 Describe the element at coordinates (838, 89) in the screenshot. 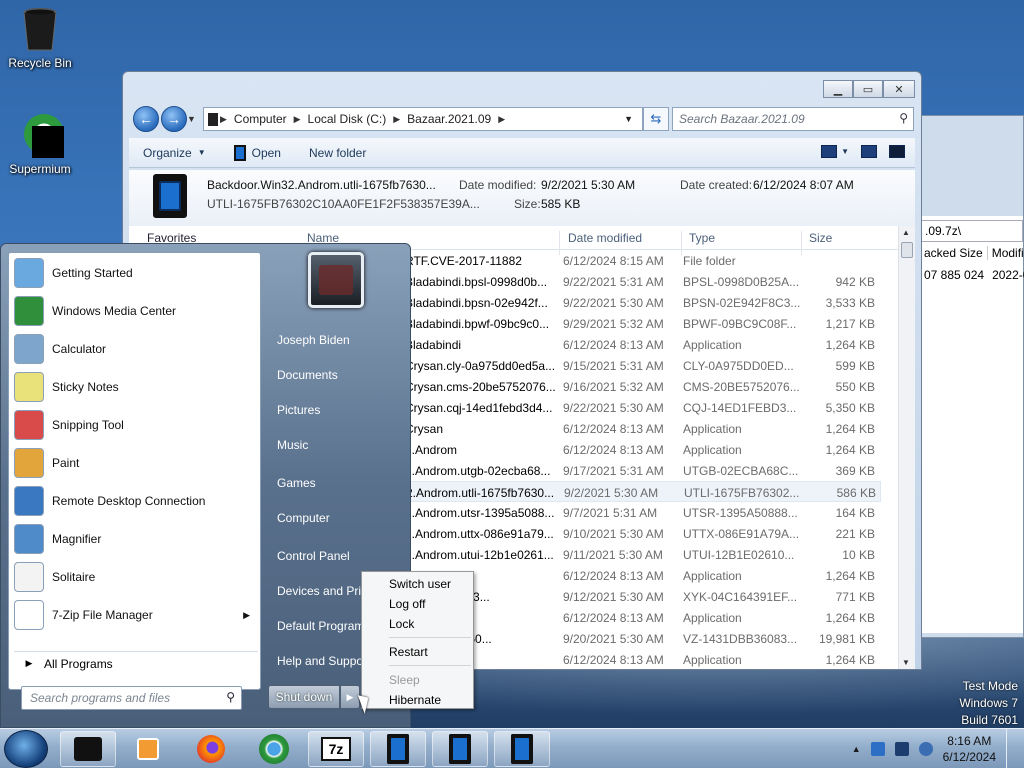

I see `minimize-button: ▁` at that location.